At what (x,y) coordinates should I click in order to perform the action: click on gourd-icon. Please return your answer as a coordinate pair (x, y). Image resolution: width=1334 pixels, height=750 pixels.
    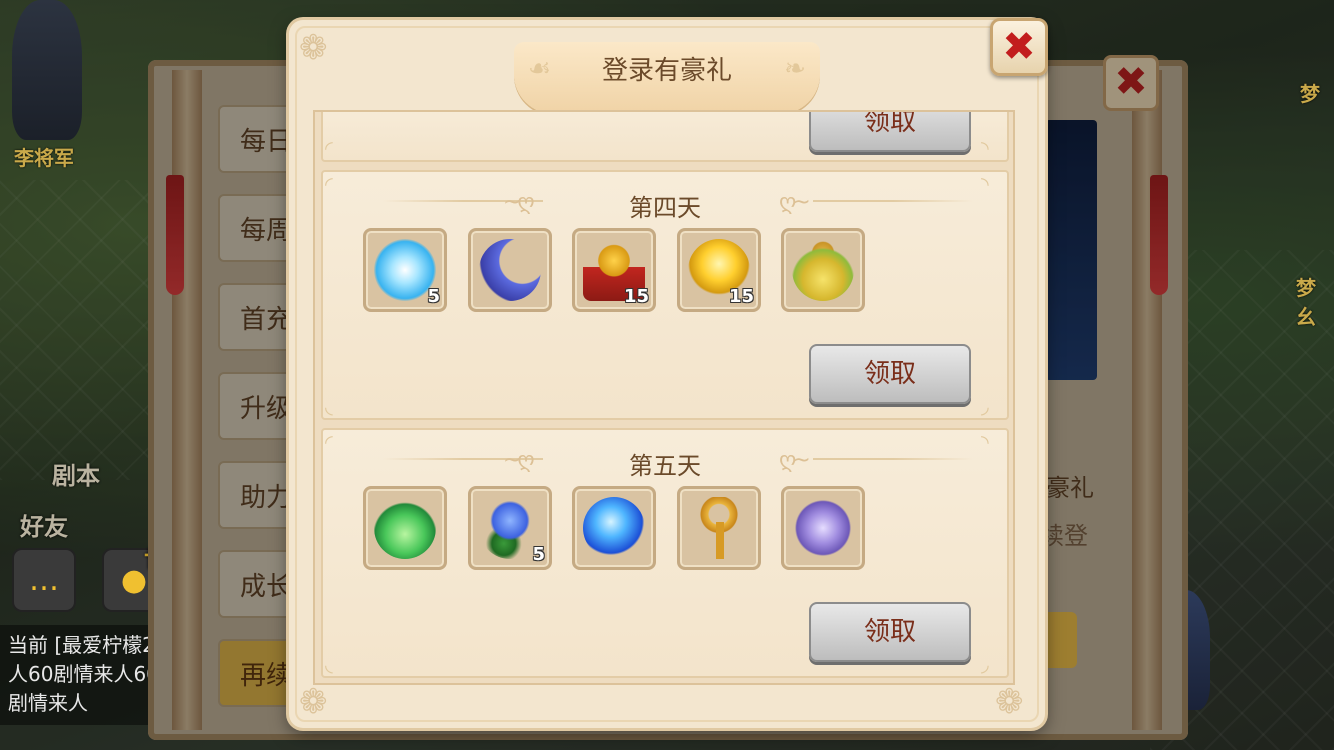
    Looking at the image, I should click on (823, 270).